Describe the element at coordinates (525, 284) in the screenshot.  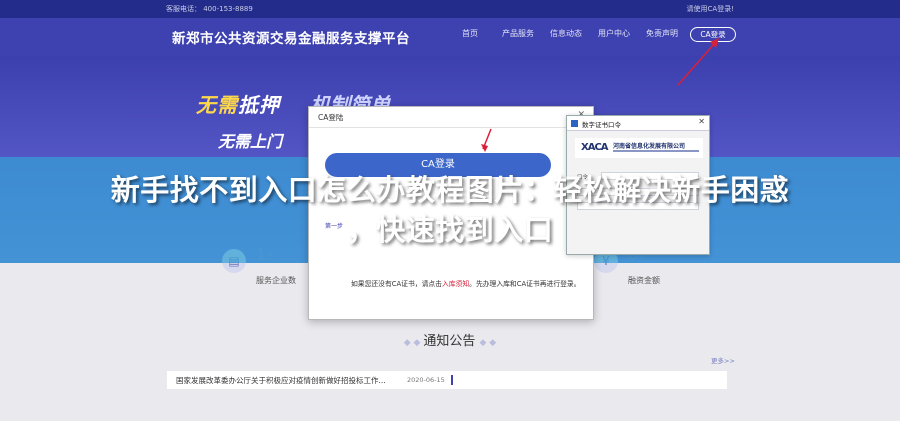
I see `tip-text: 。先办理入库和CA证书再进行登录。` at that location.